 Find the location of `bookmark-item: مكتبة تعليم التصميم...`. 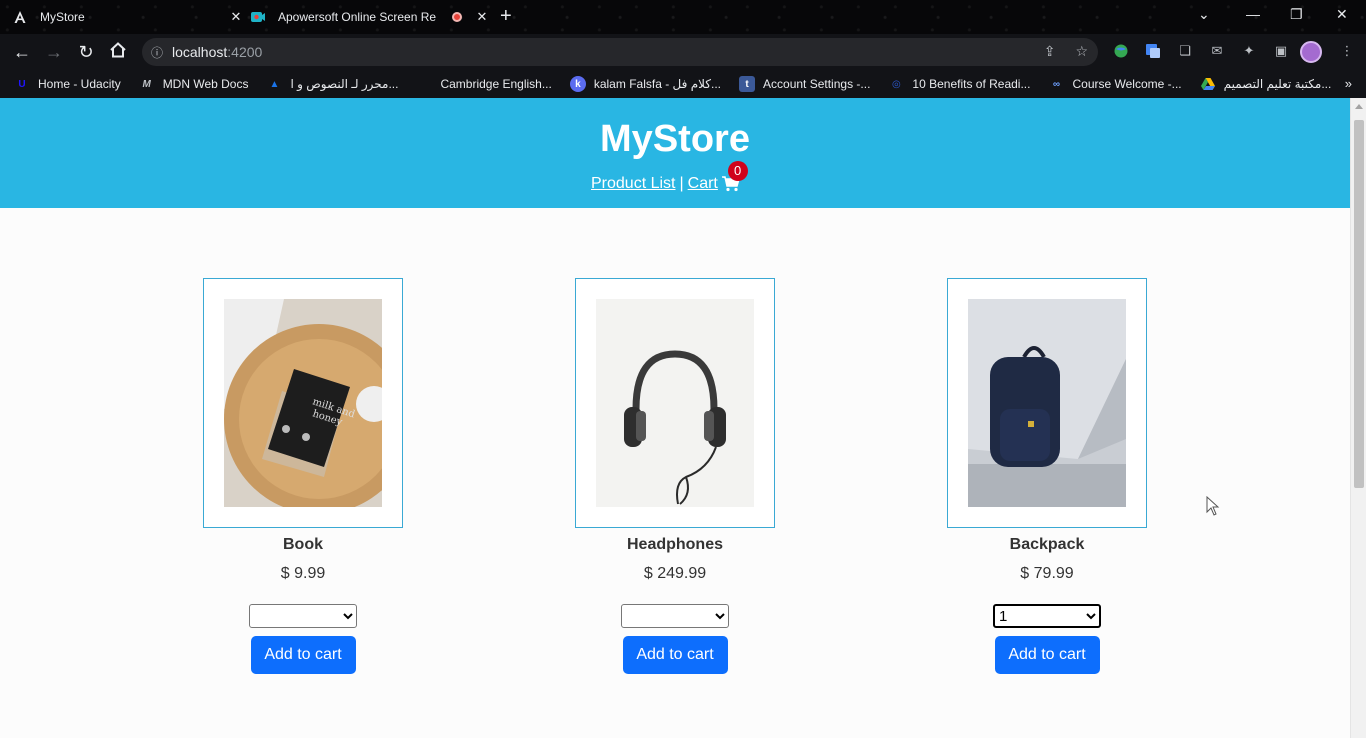

bookmark-item: مكتبة تعليم التصميم... is located at coordinates (1265, 84).